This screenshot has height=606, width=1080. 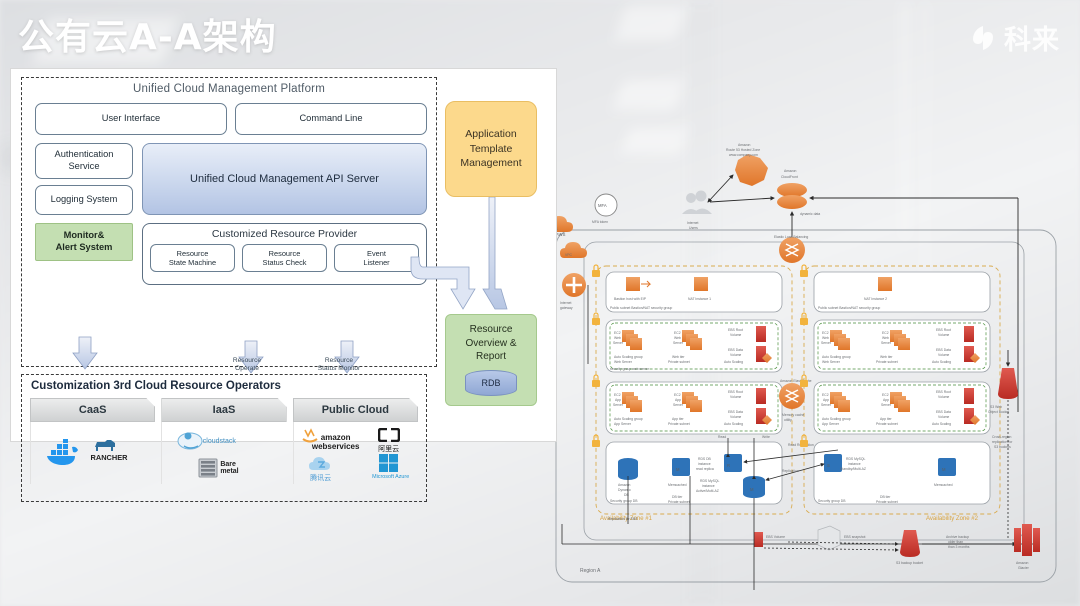 What do you see at coordinates (491, 360) in the screenshot?
I see `resource-overview-report: Resource Overview & Report RDB` at bounding box center [491, 360].